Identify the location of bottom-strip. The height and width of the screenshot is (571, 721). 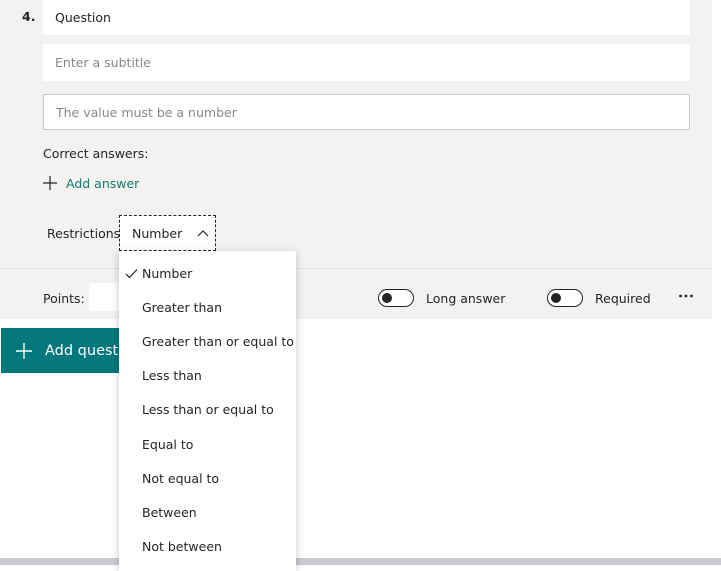
(360, 561).